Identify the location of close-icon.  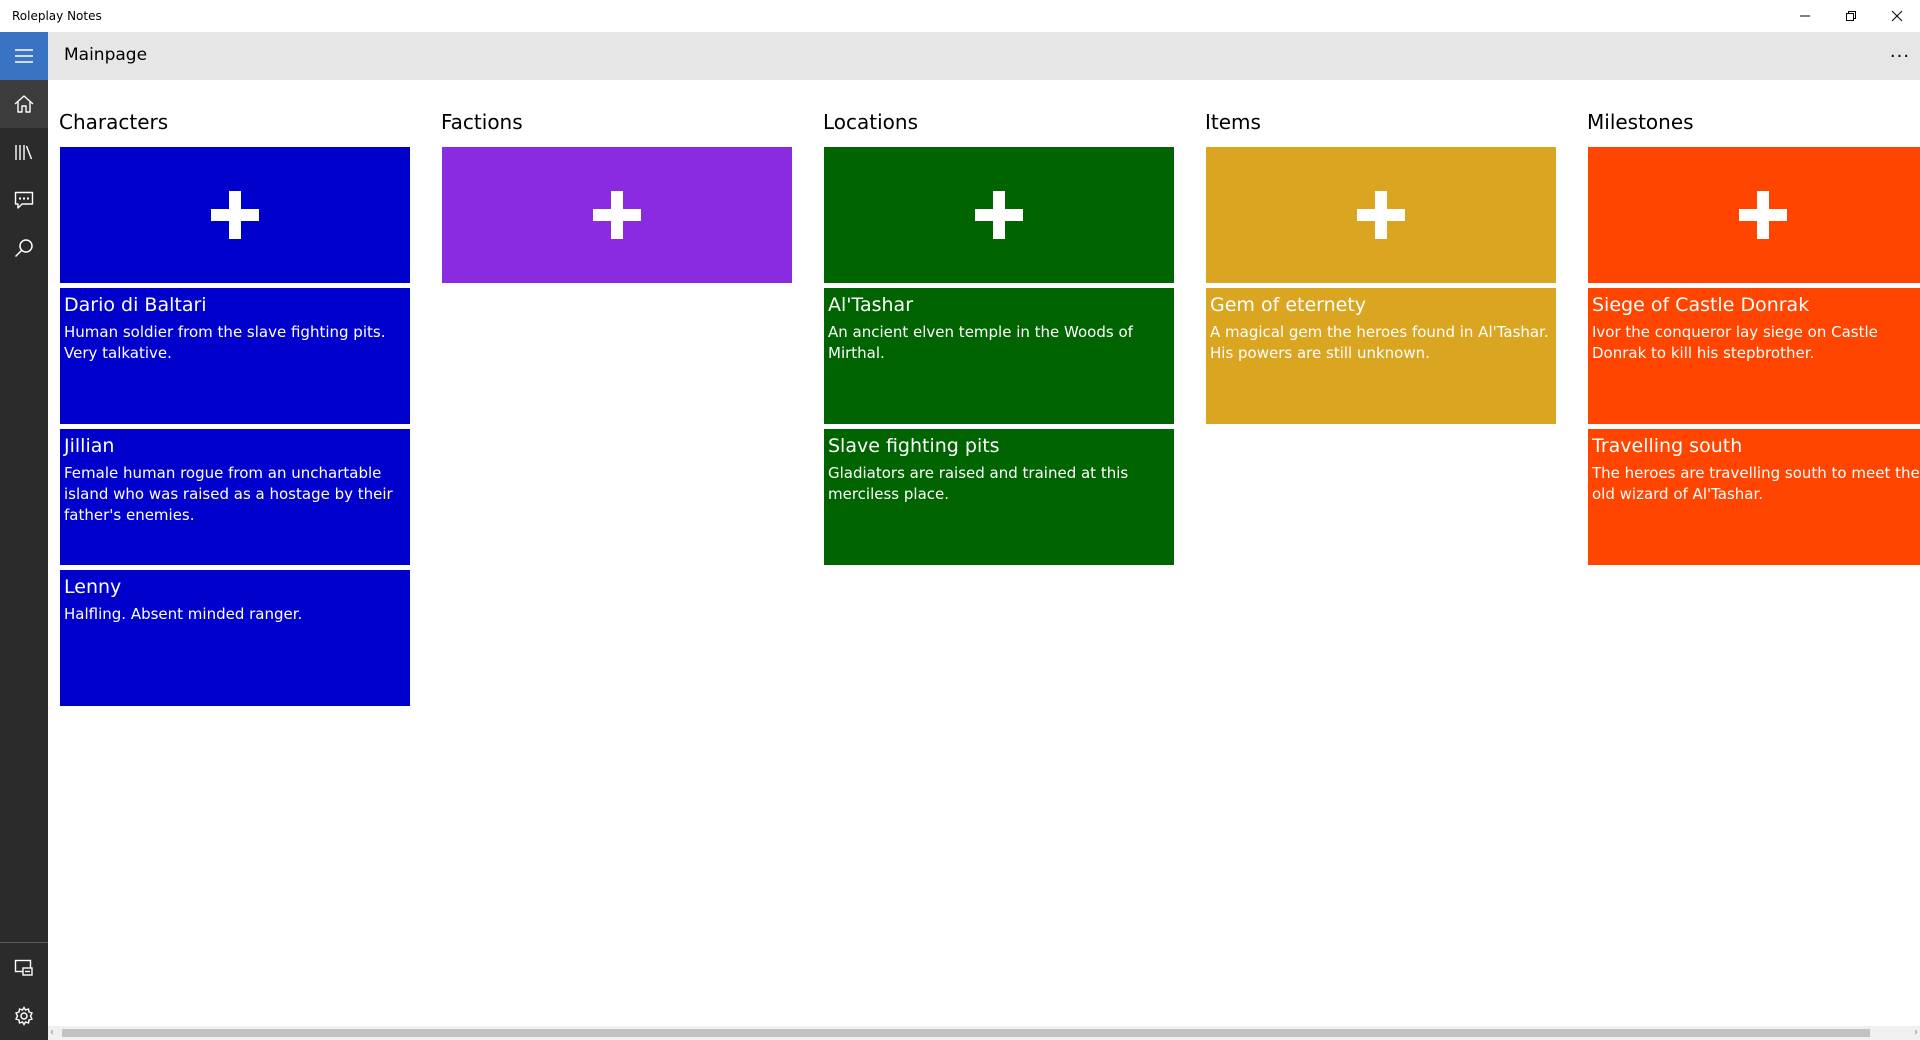
(1897, 16).